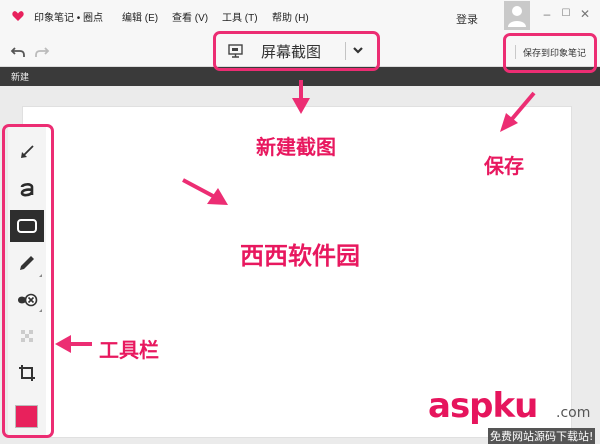  What do you see at coordinates (129, 350) in the screenshot?
I see `annotation-toolbar: 工具栏` at bounding box center [129, 350].